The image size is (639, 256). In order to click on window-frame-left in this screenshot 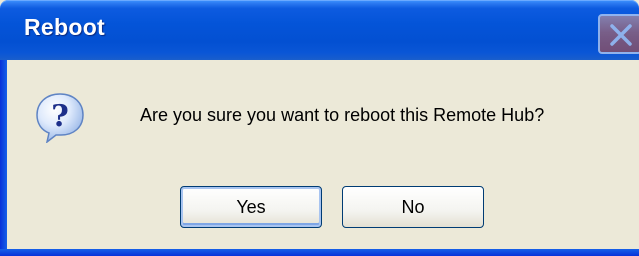, I will do `click(3, 158)`.